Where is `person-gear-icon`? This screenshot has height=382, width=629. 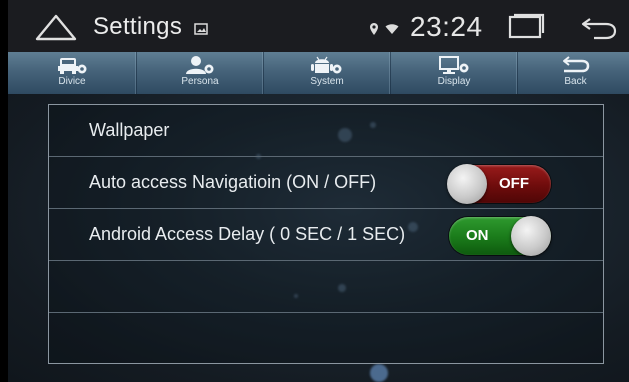 person-gear-icon is located at coordinates (200, 66).